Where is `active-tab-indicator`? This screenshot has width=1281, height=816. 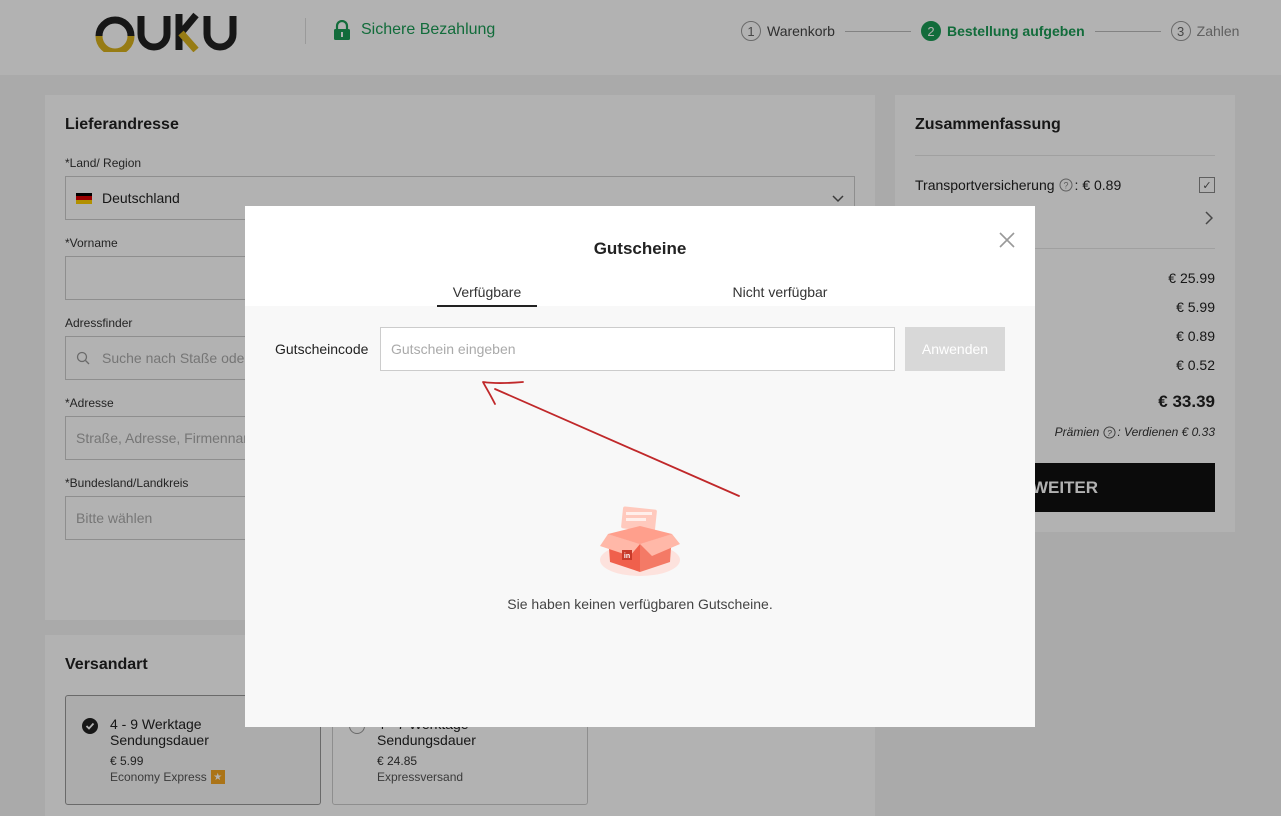 active-tab-indicator is located at coordinates (487, 306).